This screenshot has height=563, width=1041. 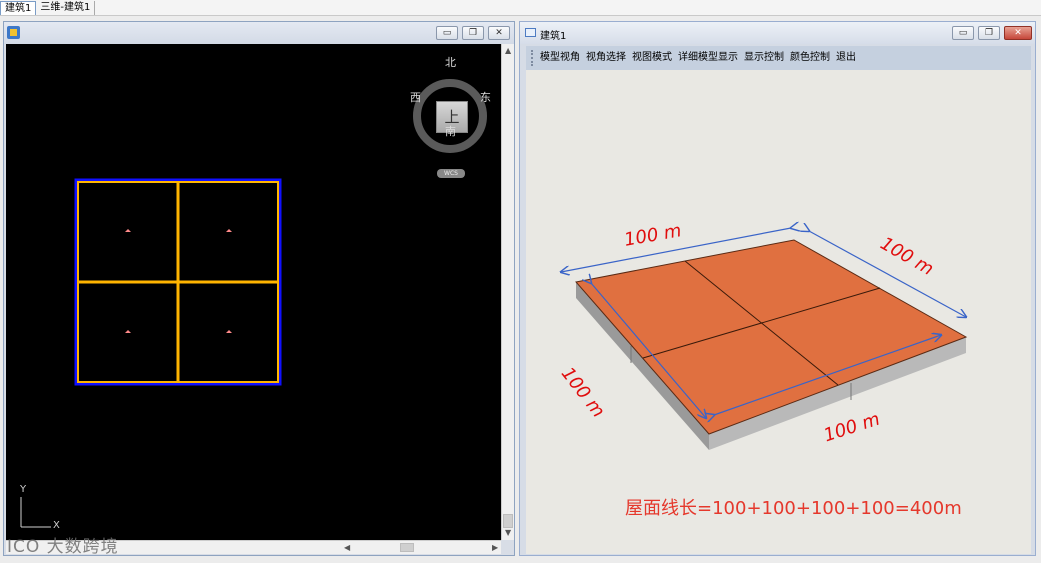 What do you see at coordinates (13, 32) in the screenshot?
I see `app-icon` at bounding box center [13, 32].